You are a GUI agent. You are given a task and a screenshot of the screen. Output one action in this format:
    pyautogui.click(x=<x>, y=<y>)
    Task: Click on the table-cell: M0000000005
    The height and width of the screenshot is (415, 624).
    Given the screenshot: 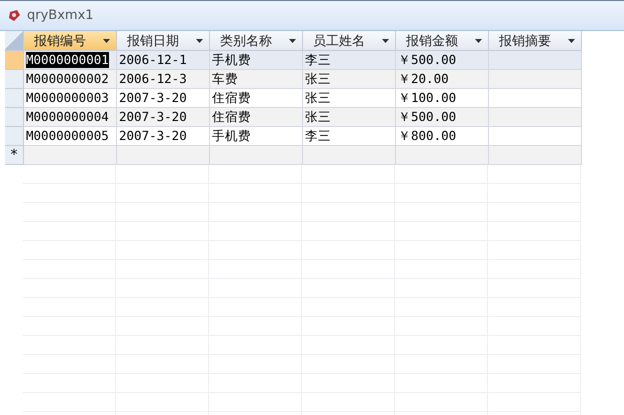 What is the action you would take?
    pyautogui.click(x=70, y=136)
    